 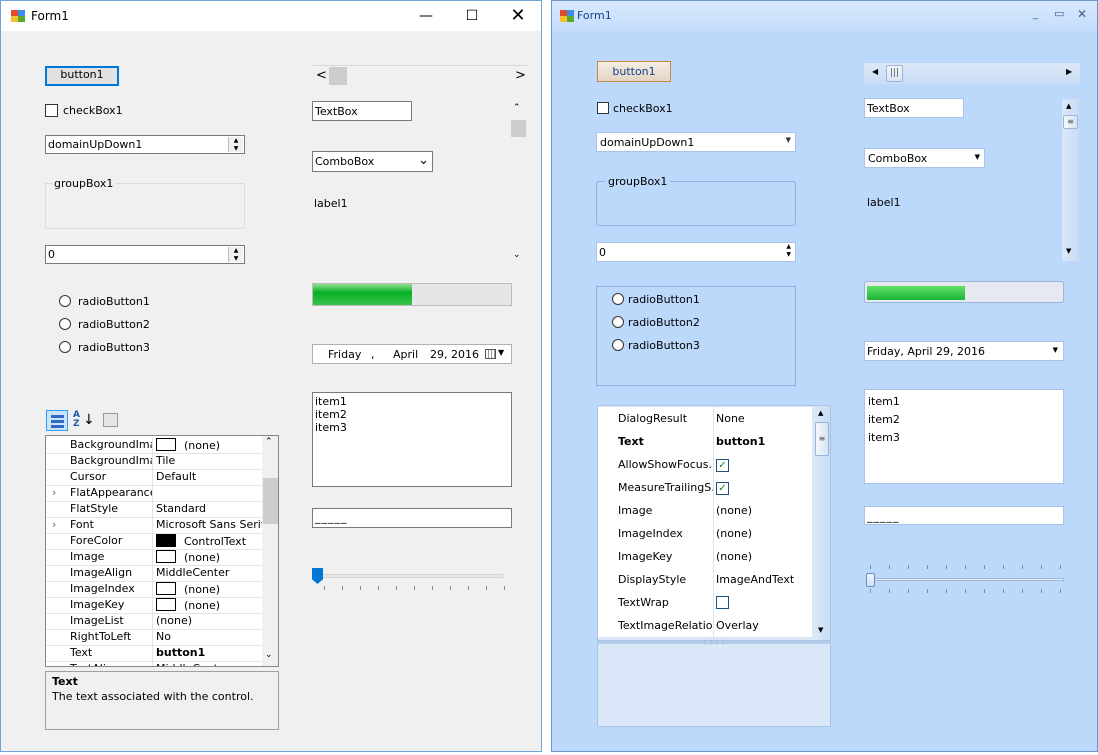 What do you see at coordinates (154, 509) in the screenshot?
I see `property-row: FlatStyle Standard` at bounding box center [154, 509].